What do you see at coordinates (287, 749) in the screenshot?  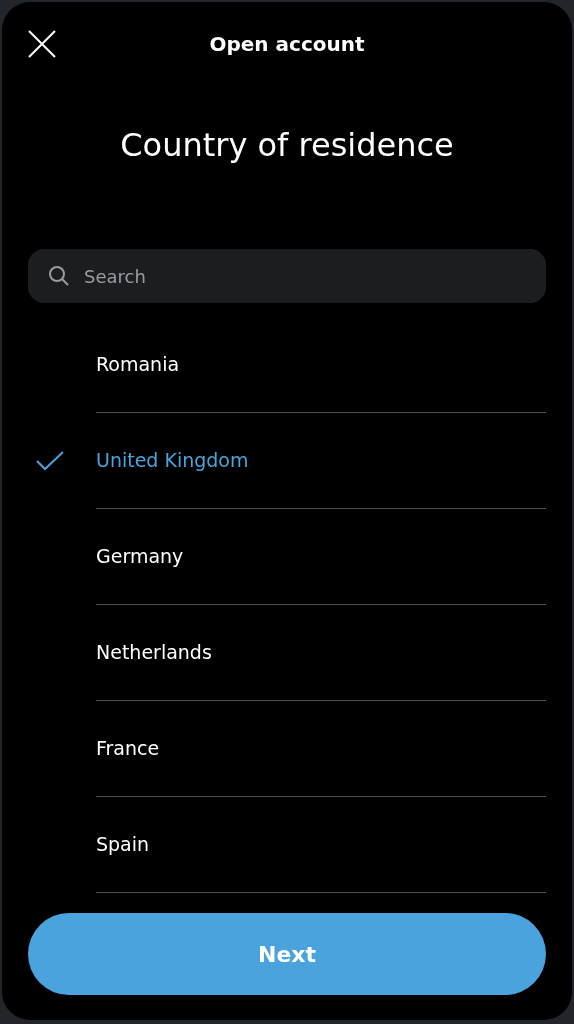 I see `country-item: France` at bounding box center [287, 749].